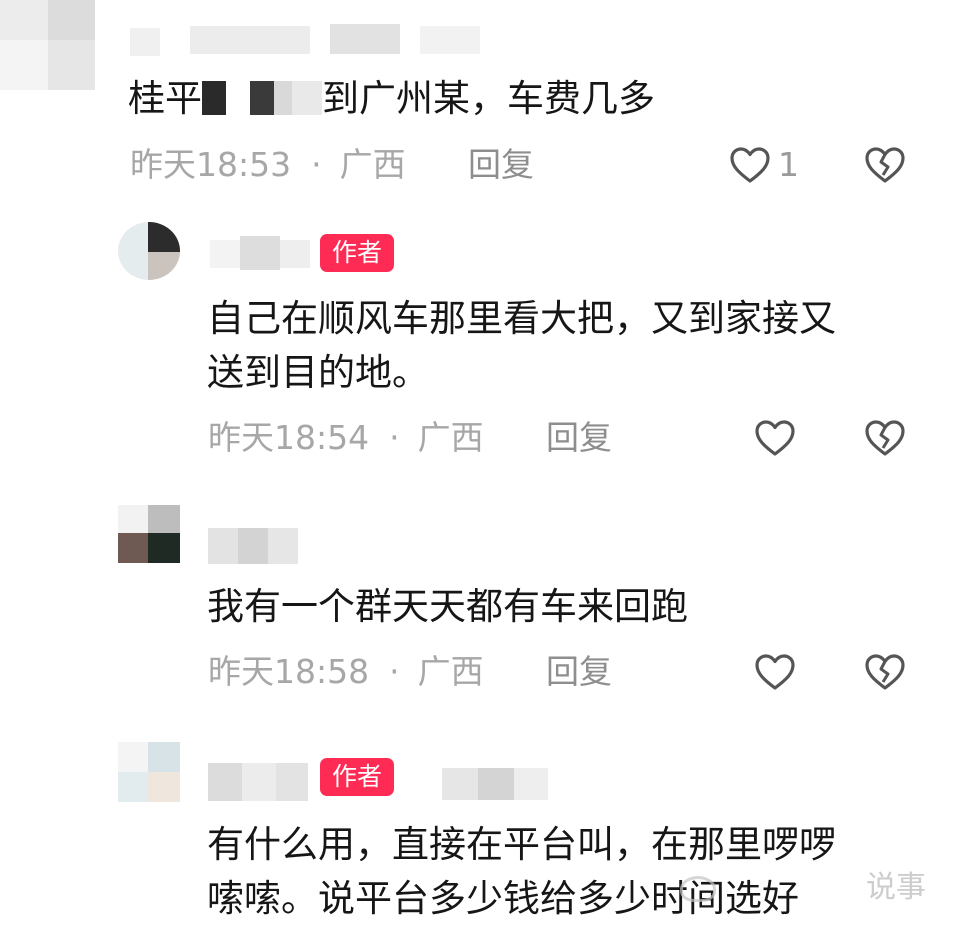 The image size is (960, 928). I want to click on comment-text-line: 我有一个群天天都有车来回跑, so click(447, 606).